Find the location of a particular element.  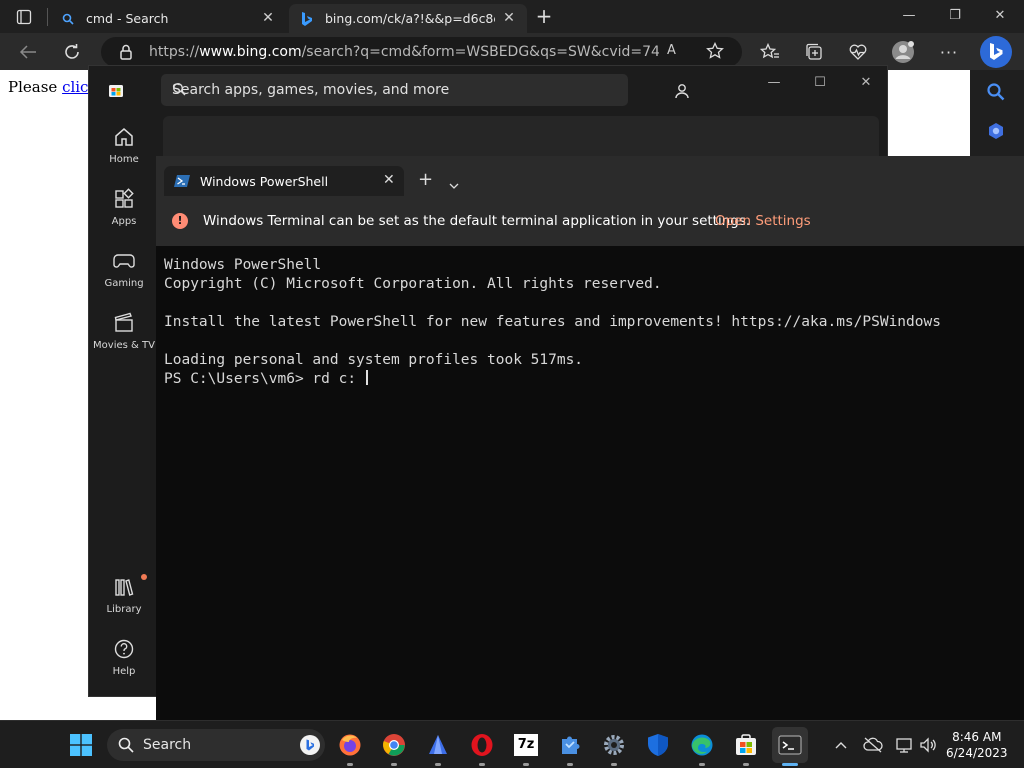

library-icon is located at coordinates (124, 587).